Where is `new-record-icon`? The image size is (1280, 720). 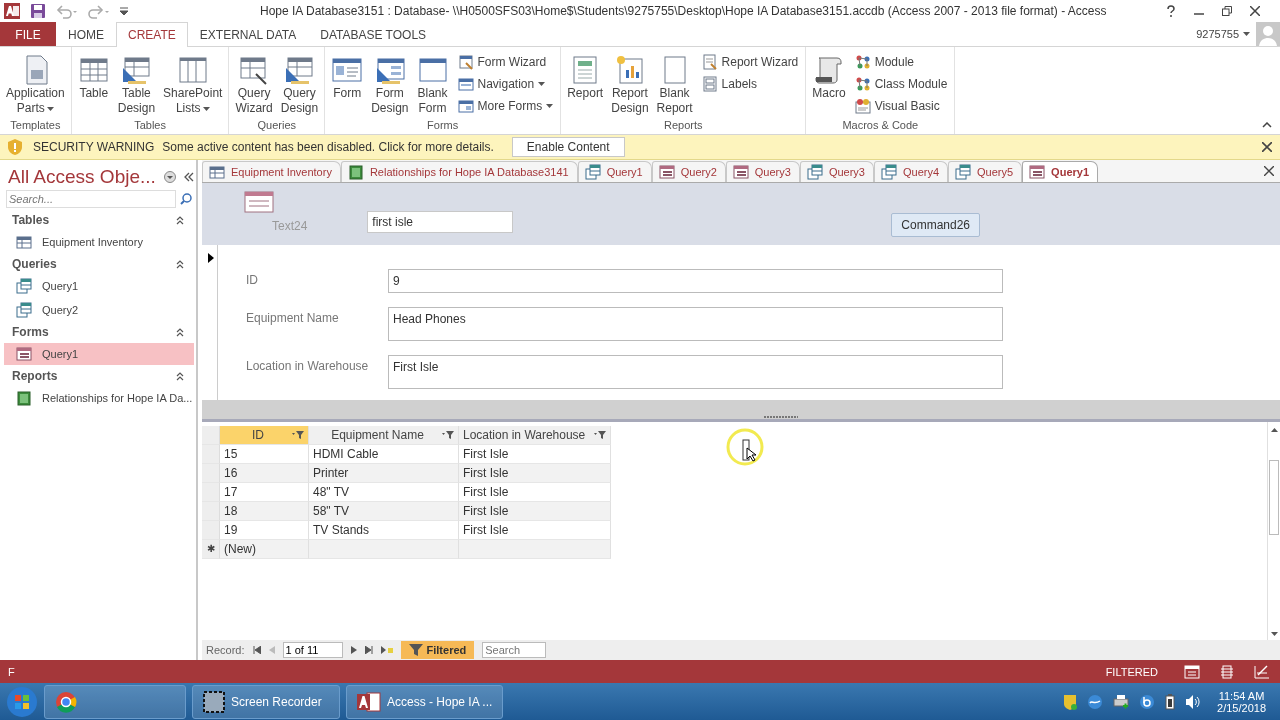 new-record-icon is located at coordinates (386, 650).